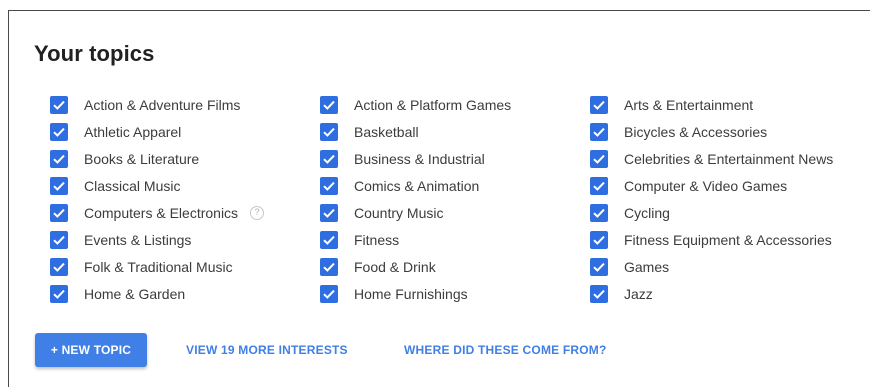  I want to click on topic-label: Basketball, so click(386, 131).